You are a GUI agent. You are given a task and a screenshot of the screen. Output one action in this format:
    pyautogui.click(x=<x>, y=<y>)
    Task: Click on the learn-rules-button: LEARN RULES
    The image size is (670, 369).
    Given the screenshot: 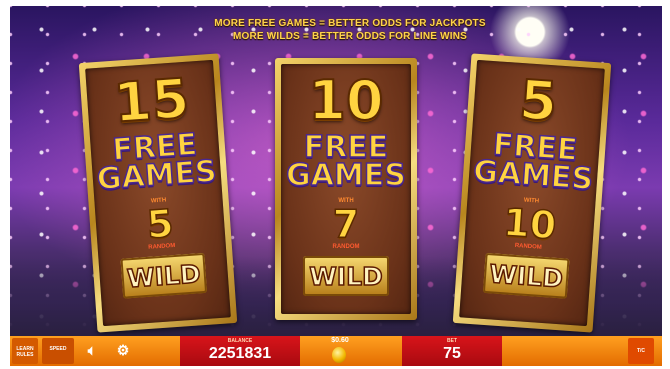 What is the action you would take?
    pyautogui.click(x=25, y=351)
    